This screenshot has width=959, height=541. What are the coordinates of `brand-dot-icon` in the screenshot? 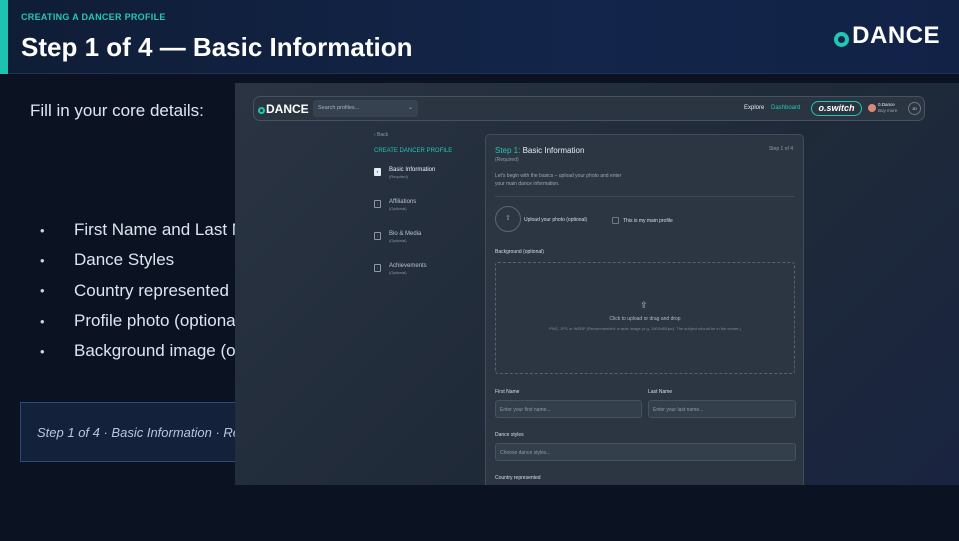 It's located at (842, 39).